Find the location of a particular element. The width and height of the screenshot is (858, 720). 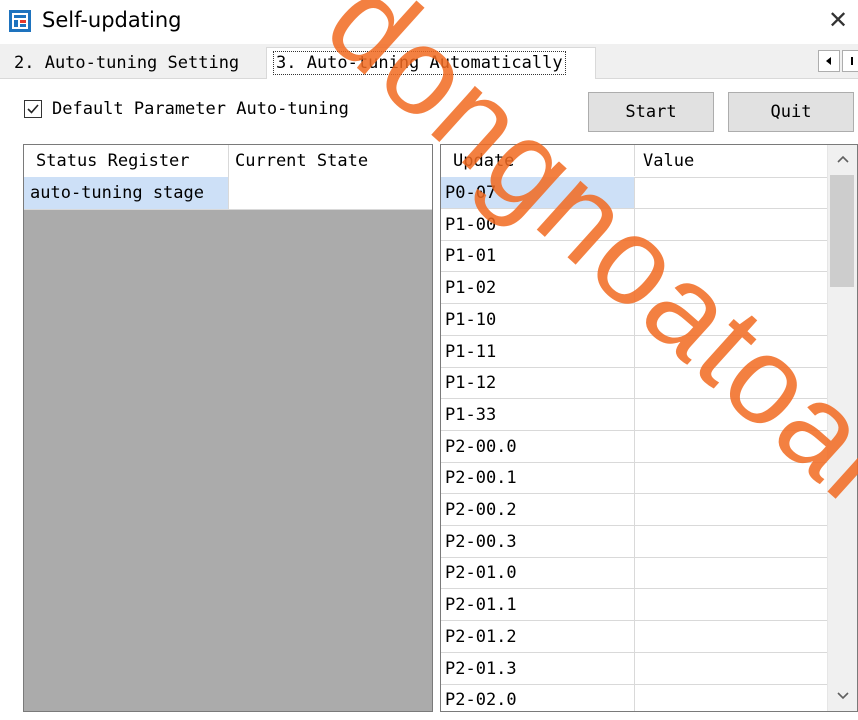

update-cell: P2-00.1 is located at coordinates (538, 478).